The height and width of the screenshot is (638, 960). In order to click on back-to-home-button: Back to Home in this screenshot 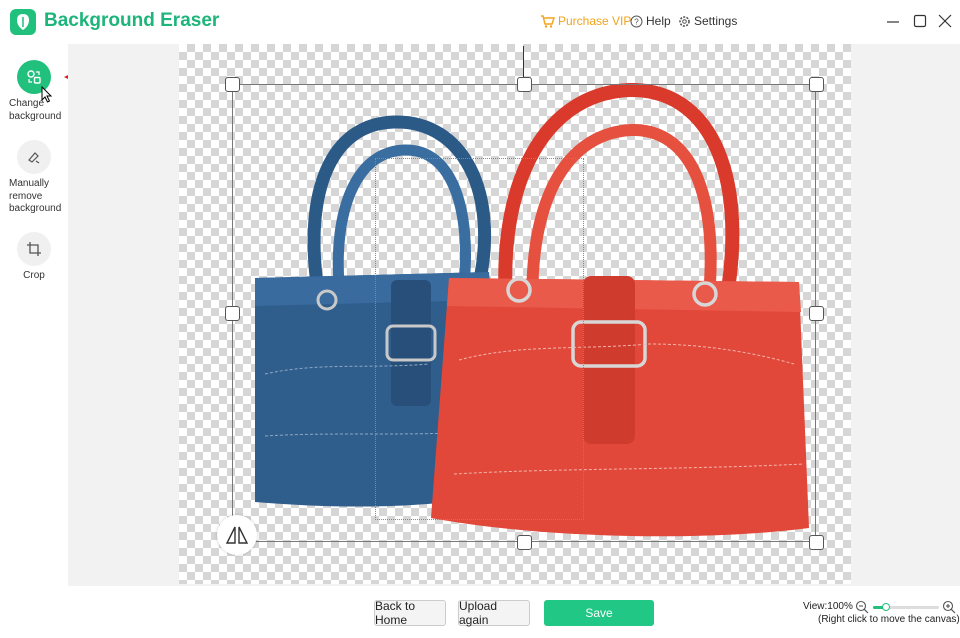, I will do `click(410, 613)`.